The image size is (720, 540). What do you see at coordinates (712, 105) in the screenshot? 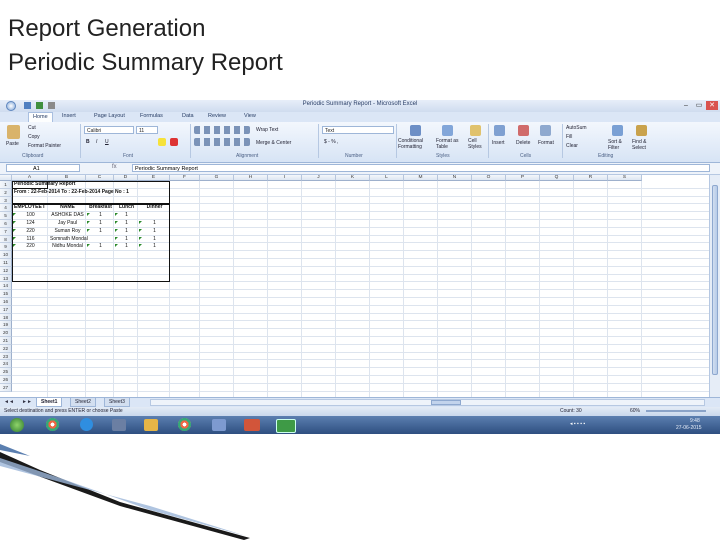
I see `close-button: ✕` at bounding box center [712, 105].